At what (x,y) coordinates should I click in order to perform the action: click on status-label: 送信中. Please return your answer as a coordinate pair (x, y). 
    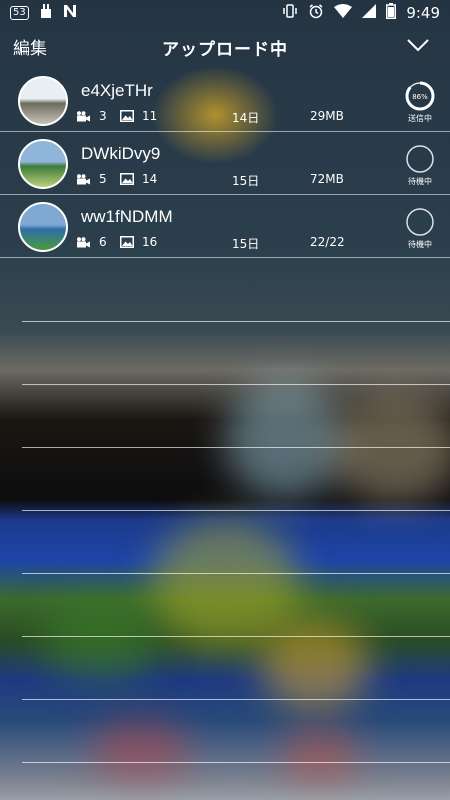
    Looking at the image, I should click on (420, 118).